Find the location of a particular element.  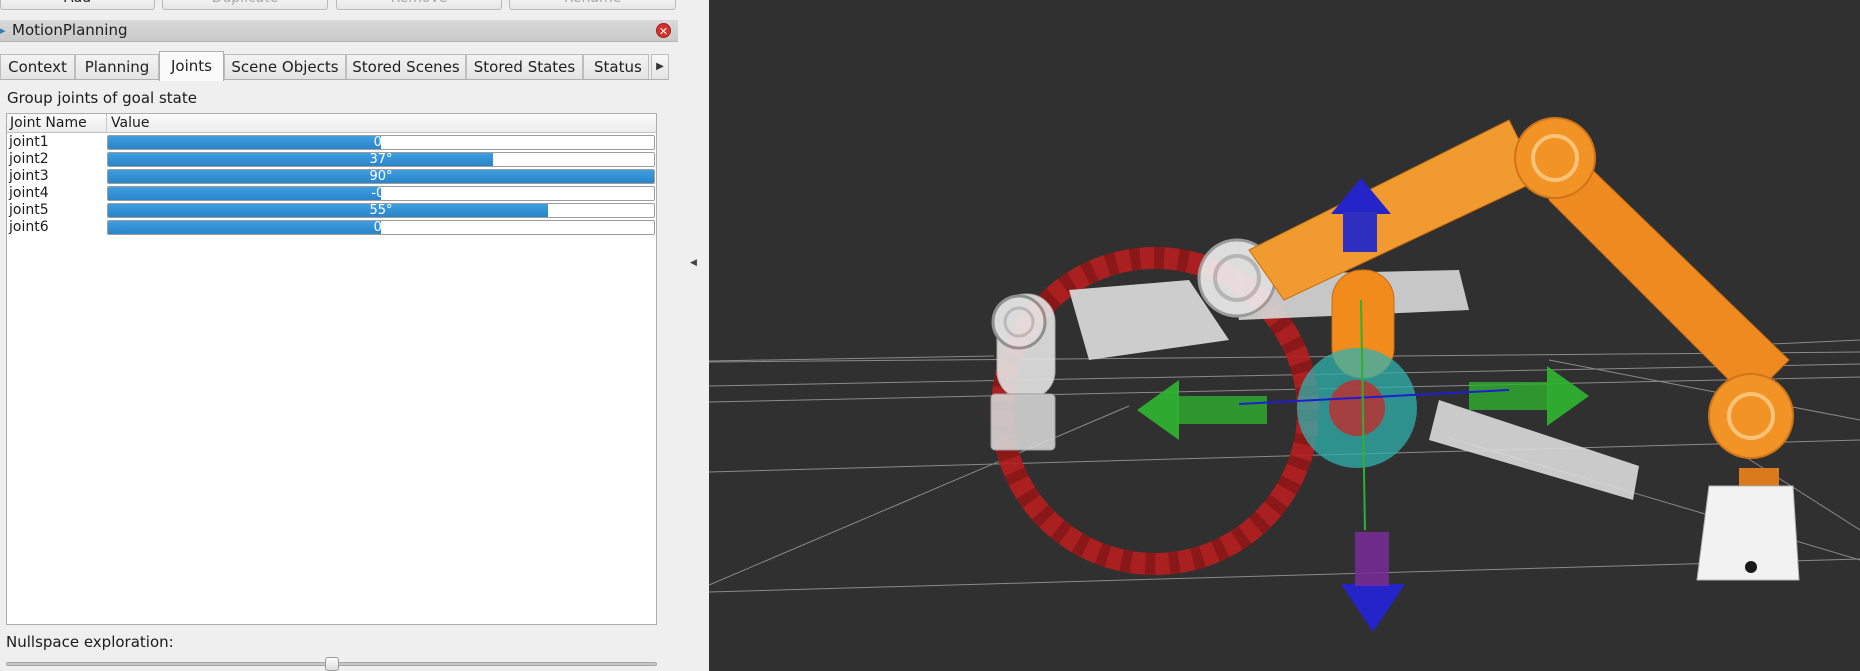

joint-value-slider: 55° is located at coordinates (381, 210).